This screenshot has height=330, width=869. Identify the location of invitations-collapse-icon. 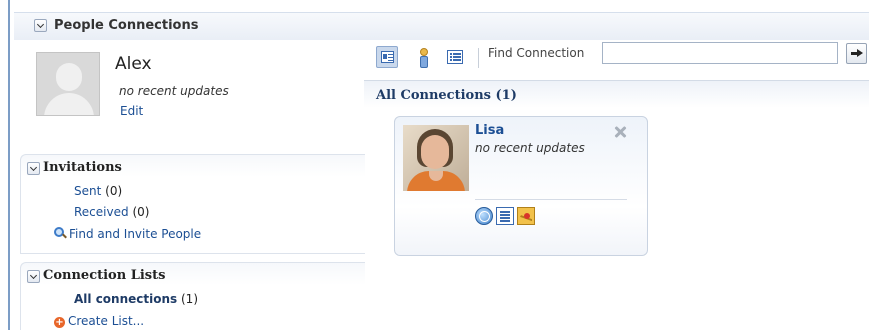
(33, 168).